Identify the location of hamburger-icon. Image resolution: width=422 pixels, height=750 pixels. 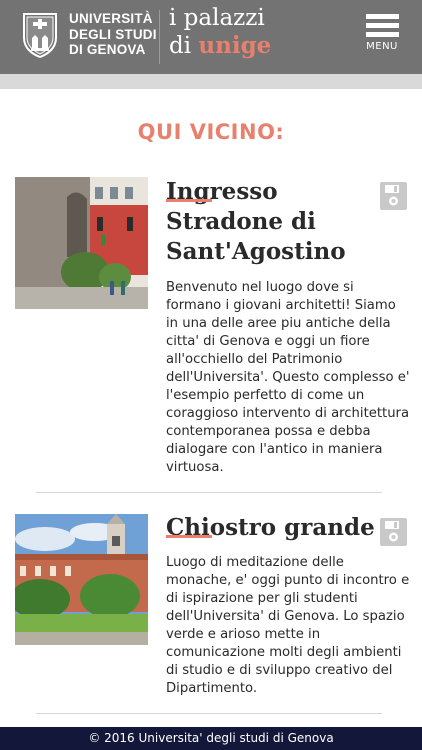
(382, 16).